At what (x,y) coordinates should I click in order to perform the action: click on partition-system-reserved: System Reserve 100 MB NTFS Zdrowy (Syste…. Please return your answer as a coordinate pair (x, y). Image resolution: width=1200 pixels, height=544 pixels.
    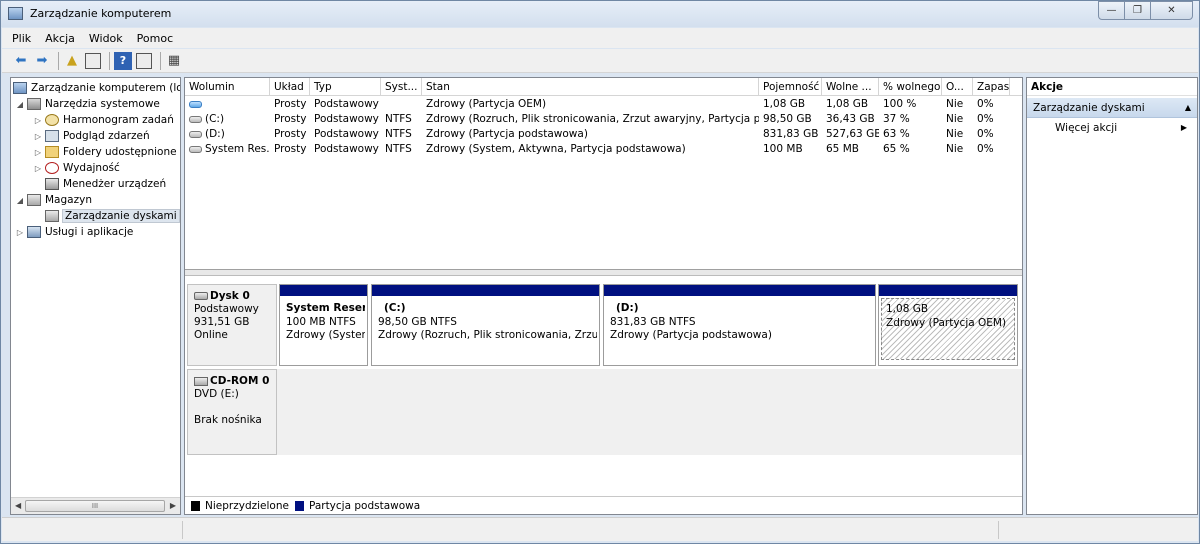
    Looking at the image, I should click on (323, 325).